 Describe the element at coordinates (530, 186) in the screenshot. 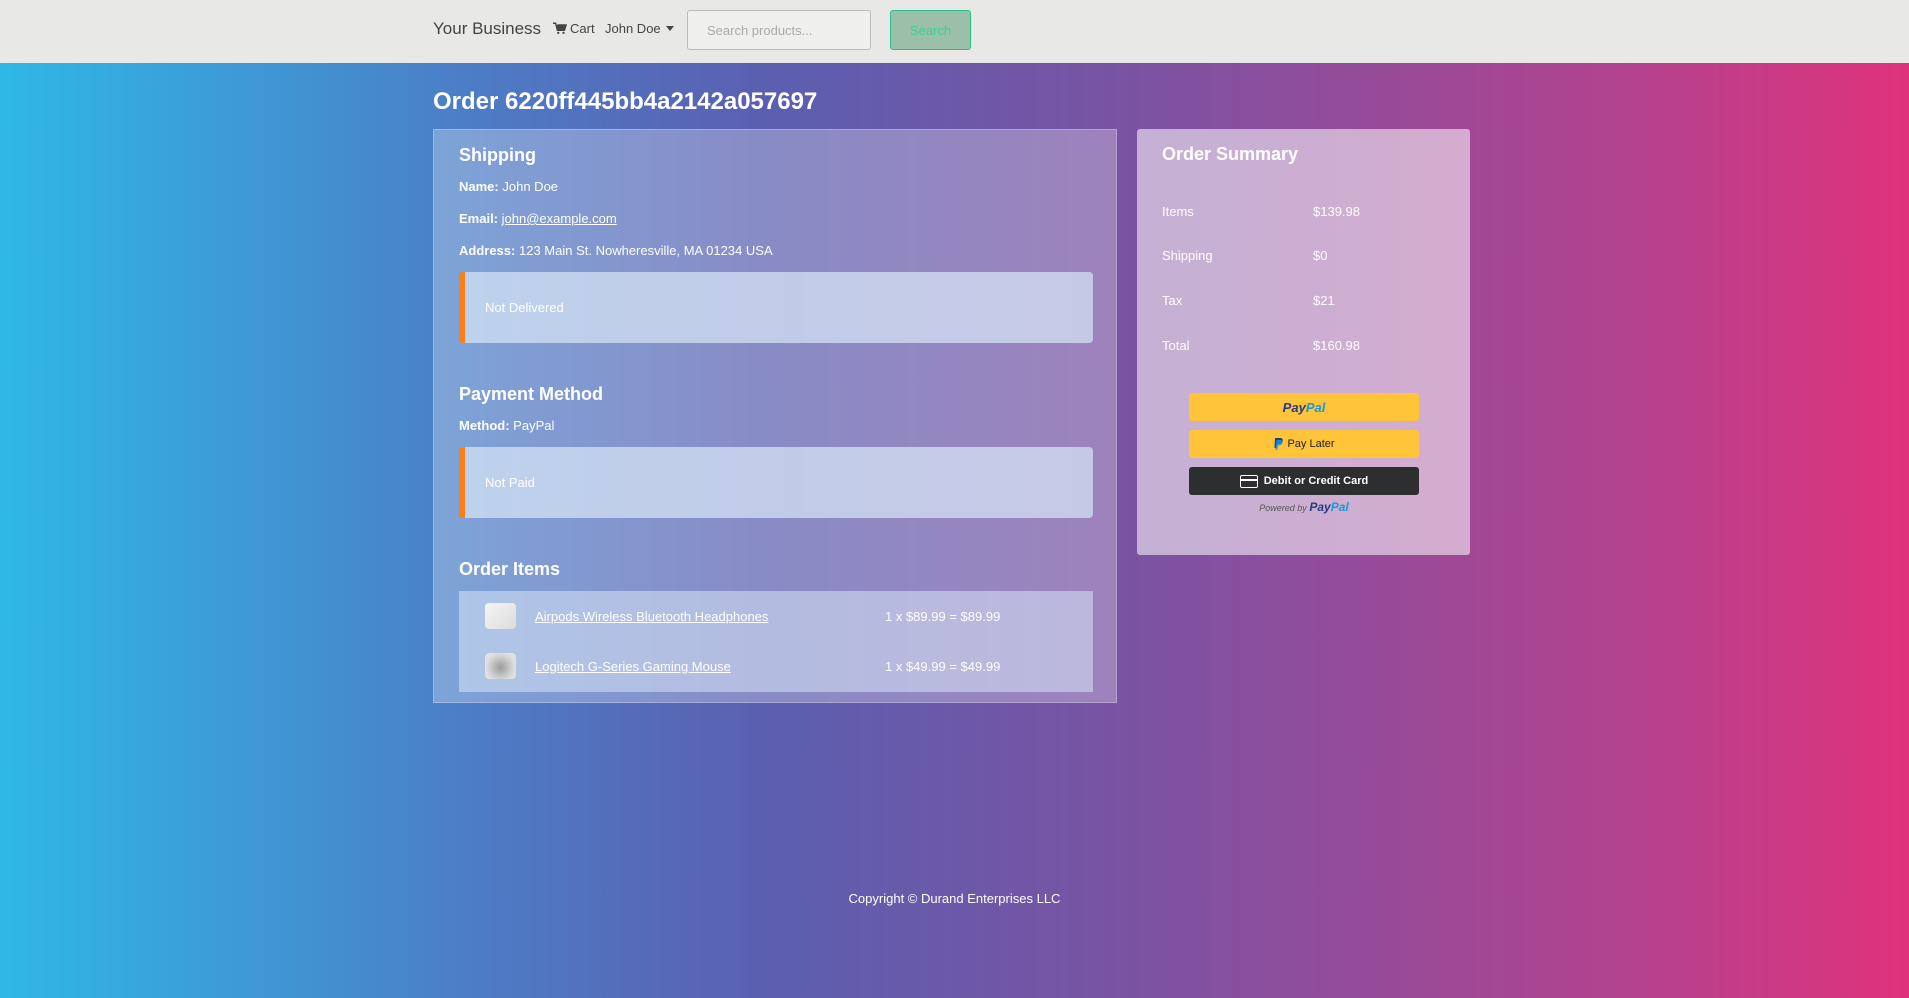

I see `shipping-name-value: John Doe` at that location.